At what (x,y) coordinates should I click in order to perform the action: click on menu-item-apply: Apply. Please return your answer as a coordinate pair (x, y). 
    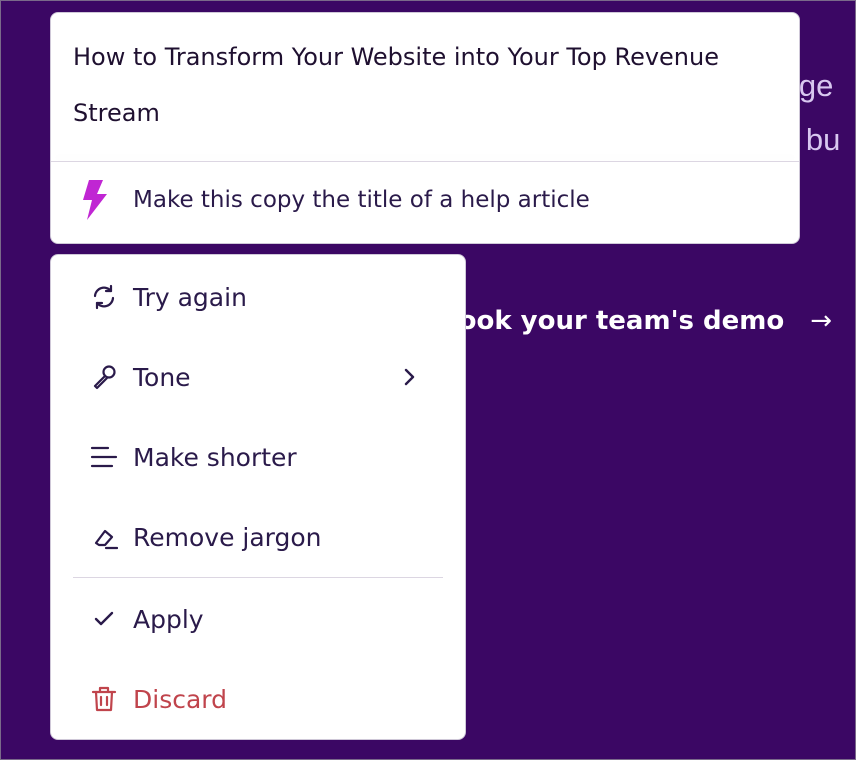
    Looking at the image, I should click on (258, 619).